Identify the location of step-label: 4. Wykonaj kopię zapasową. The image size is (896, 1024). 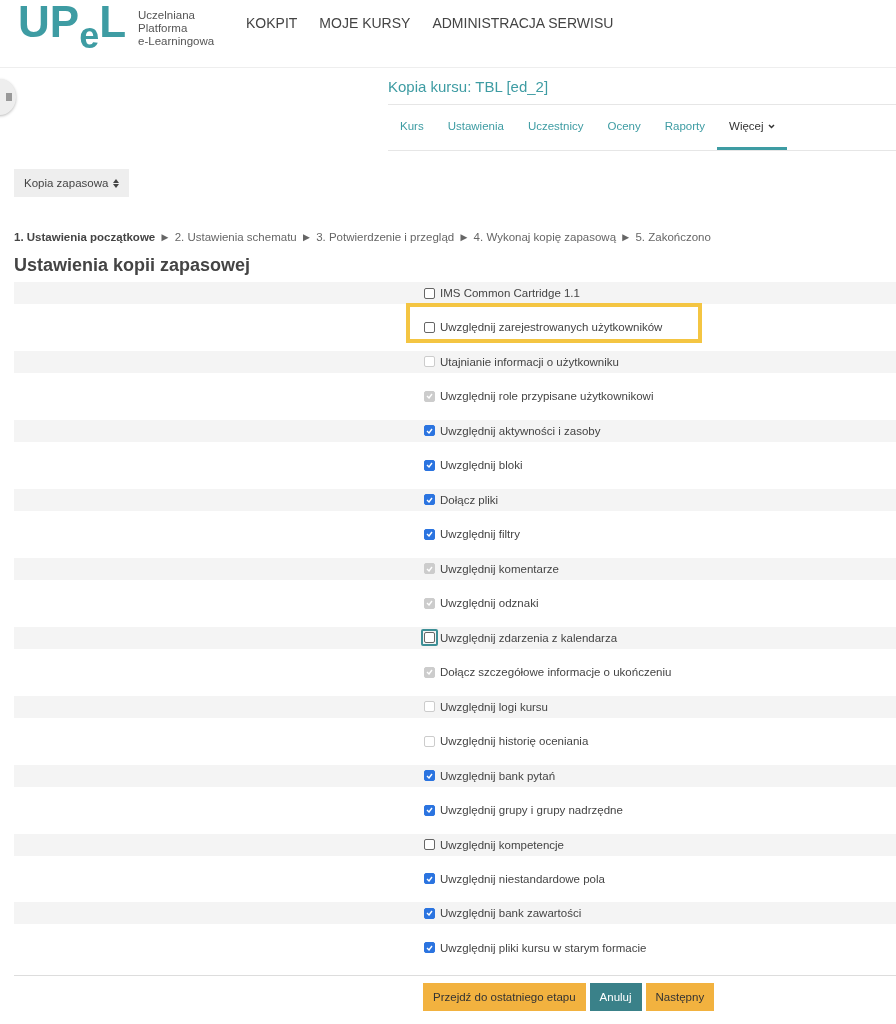
(545, 237).